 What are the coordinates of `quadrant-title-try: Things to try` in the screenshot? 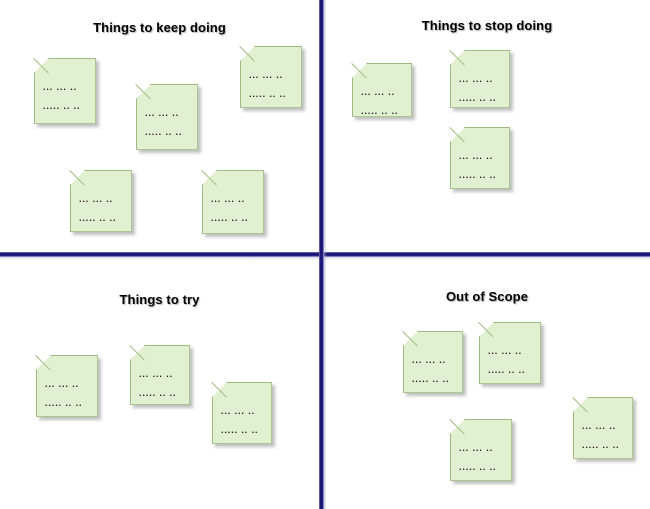 It's located at (159, 299).